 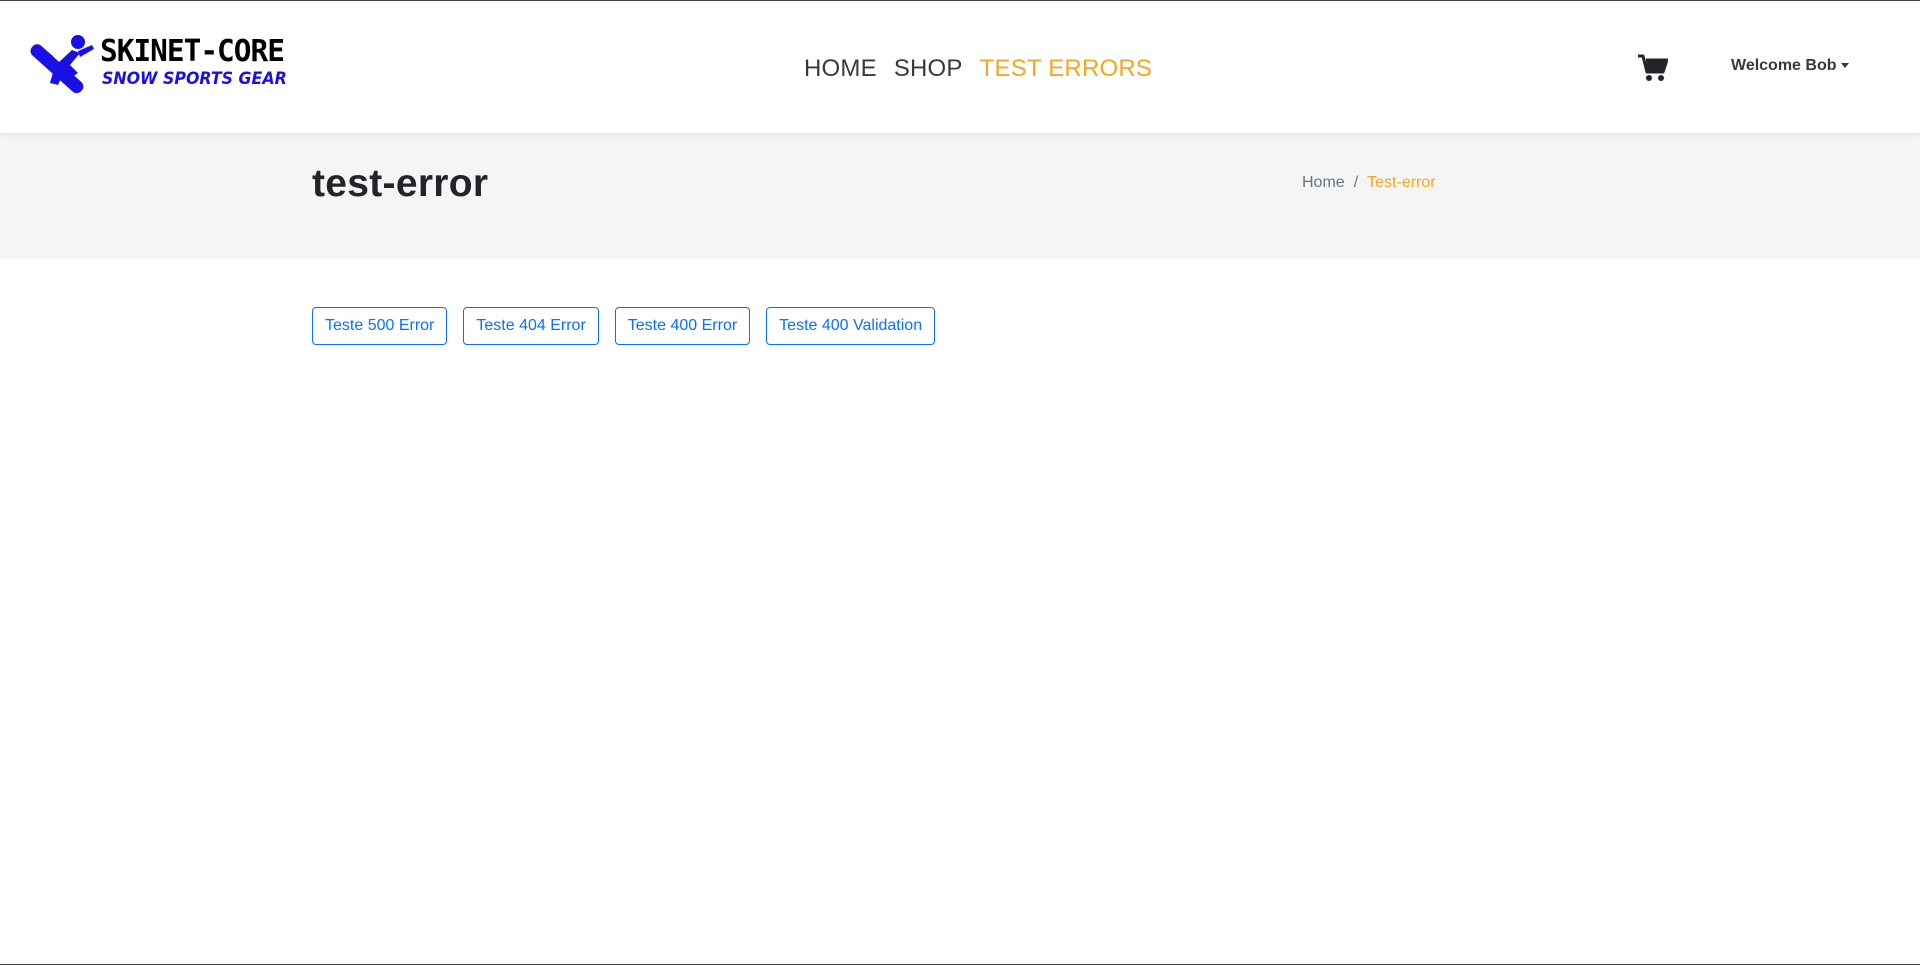 I want to click on user-welcome-label: Welcome Bob, so click(x=1784, y=65).